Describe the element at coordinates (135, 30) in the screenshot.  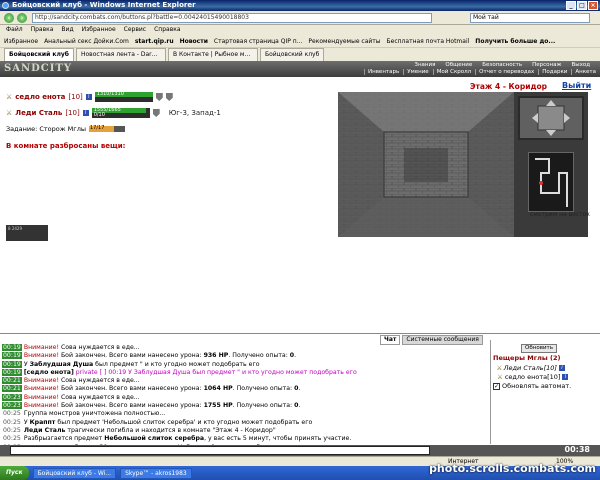
I see `menu-tools: Сервис` at that location.